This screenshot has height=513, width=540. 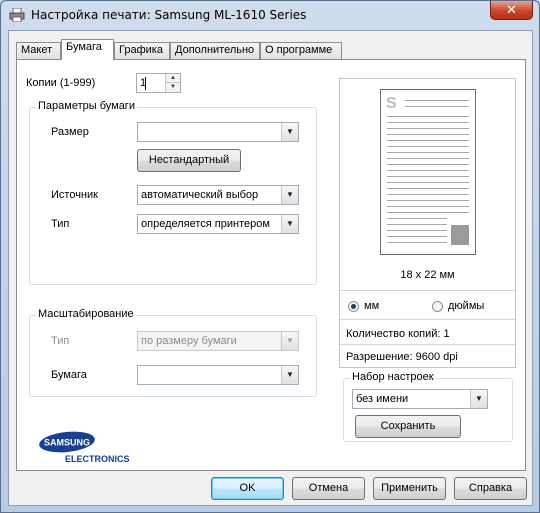 I want to click on unit-inches-radio, so click(x=437, y=306).